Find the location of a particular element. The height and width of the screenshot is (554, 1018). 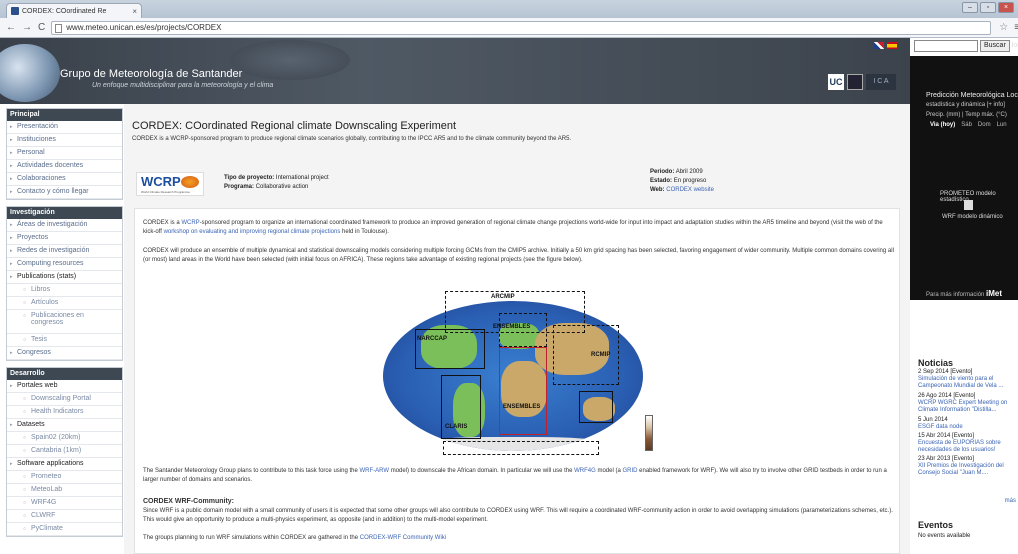

browser-tab: CORDEX: COordinated Re × is located at coordinates (74, 10).